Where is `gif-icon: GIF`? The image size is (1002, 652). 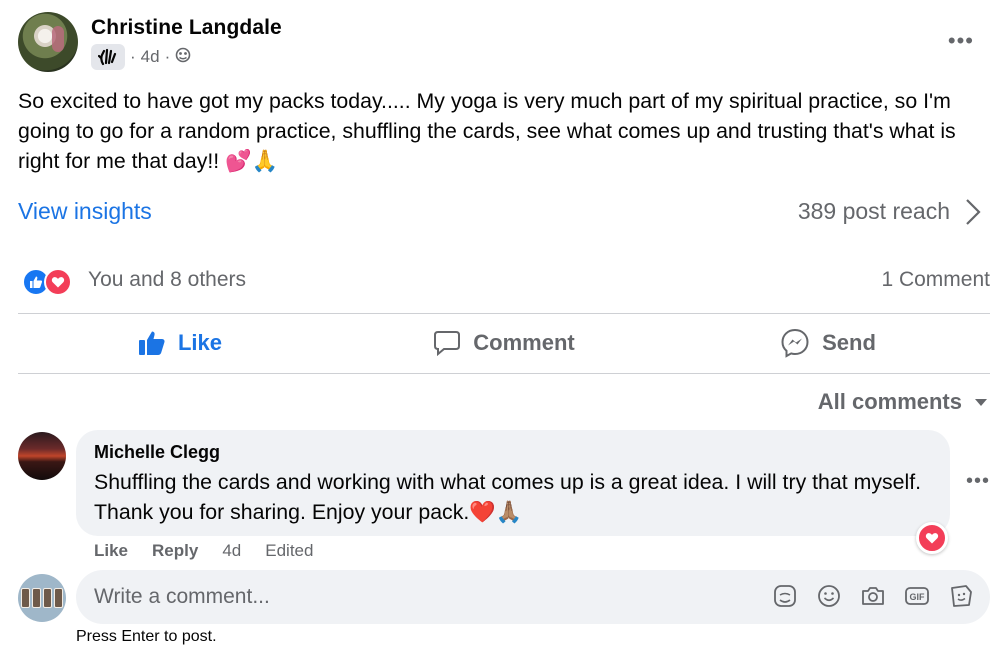 gif-icon: GIF is located at coordinates (917, 596).